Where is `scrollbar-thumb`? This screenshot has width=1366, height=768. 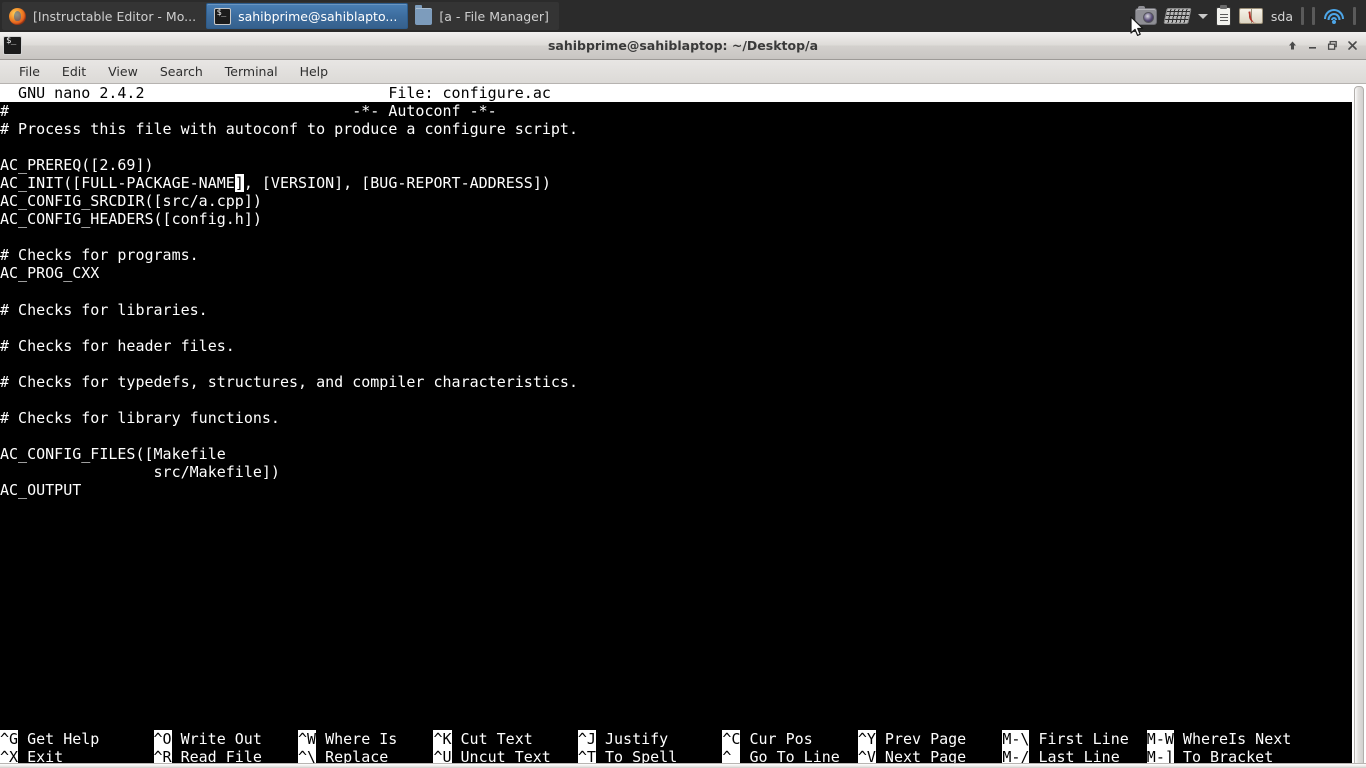 scrollbar-thumb is located at coordinates (1359, 426).